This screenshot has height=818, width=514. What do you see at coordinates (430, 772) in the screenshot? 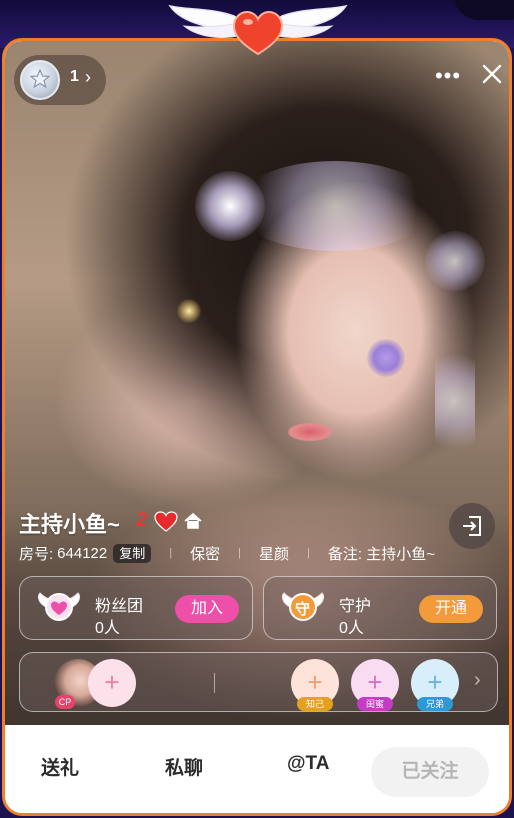
I see `followed-button: 已关注` at bounding box center [430, 772].